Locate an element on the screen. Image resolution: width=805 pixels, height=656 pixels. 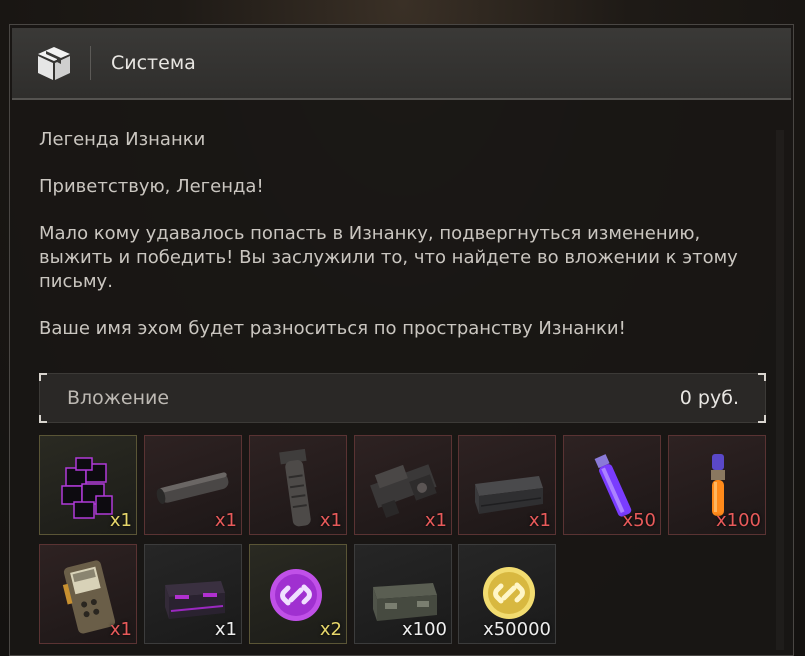
message-greeting: Приветствую, Легенда! is located at coordinates (151, 186).